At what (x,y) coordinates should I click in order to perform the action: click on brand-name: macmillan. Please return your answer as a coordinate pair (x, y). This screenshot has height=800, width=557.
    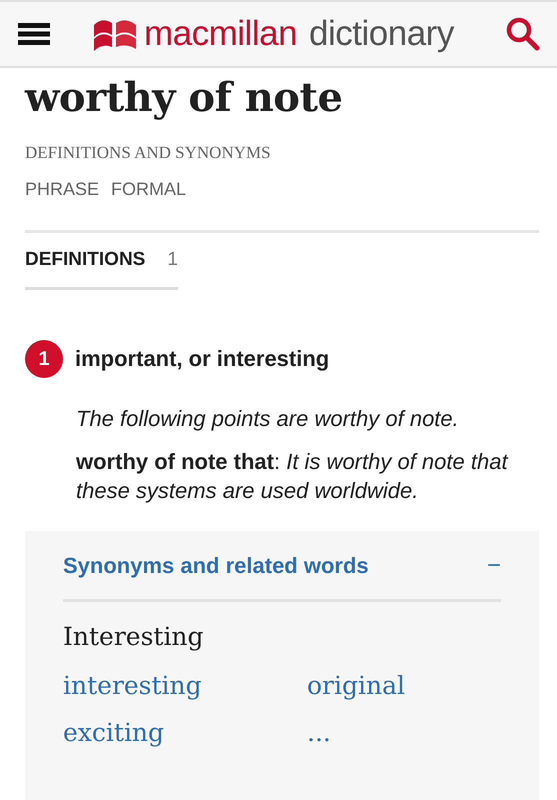
    Looking at the image, I should click on (221, 34).